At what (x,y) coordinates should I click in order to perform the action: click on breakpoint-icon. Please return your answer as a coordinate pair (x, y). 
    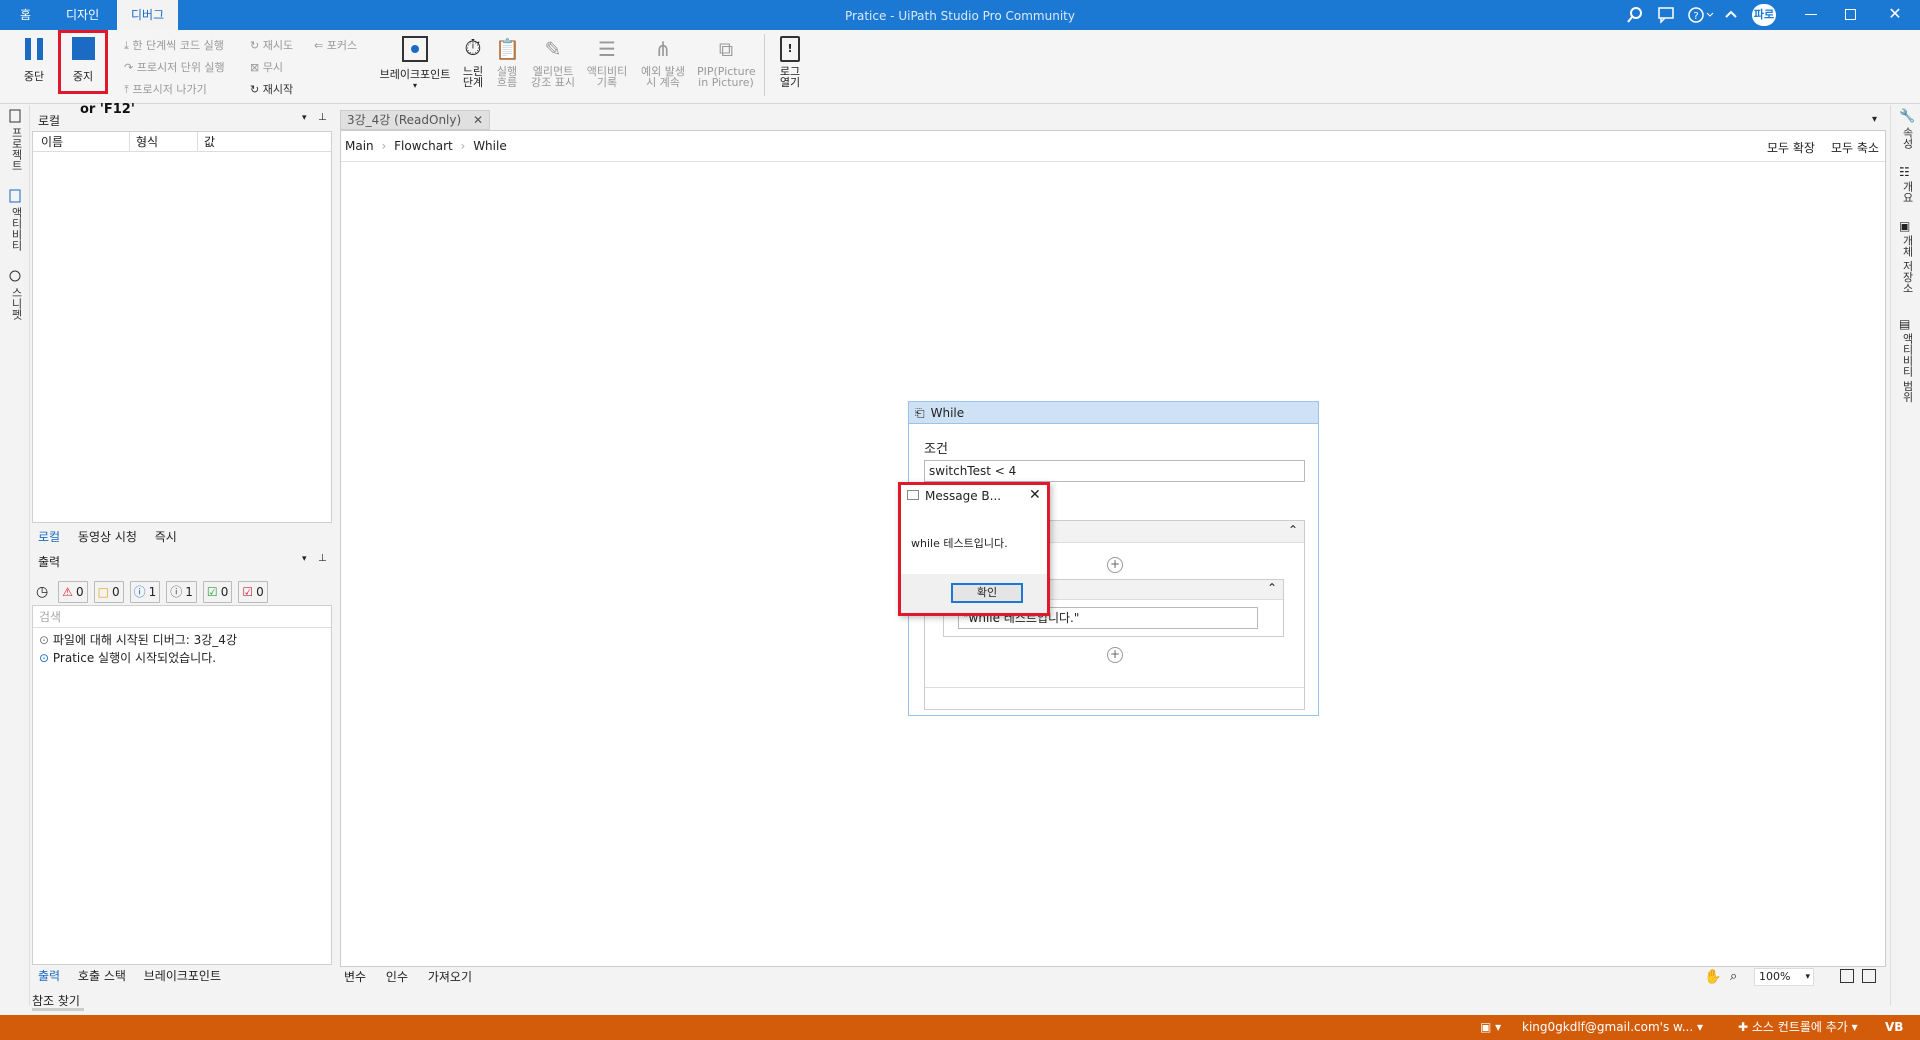
    Looking at the image, I should click on (415, 49).